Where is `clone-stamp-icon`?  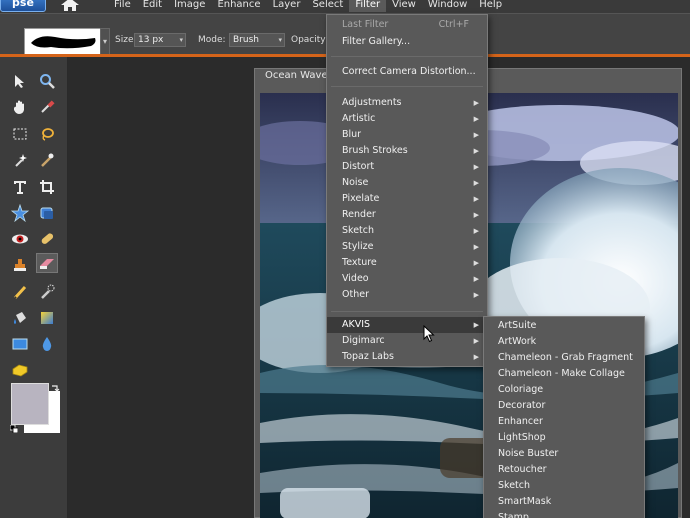
clone-stamp-icon is located at coordinates (20, 265).